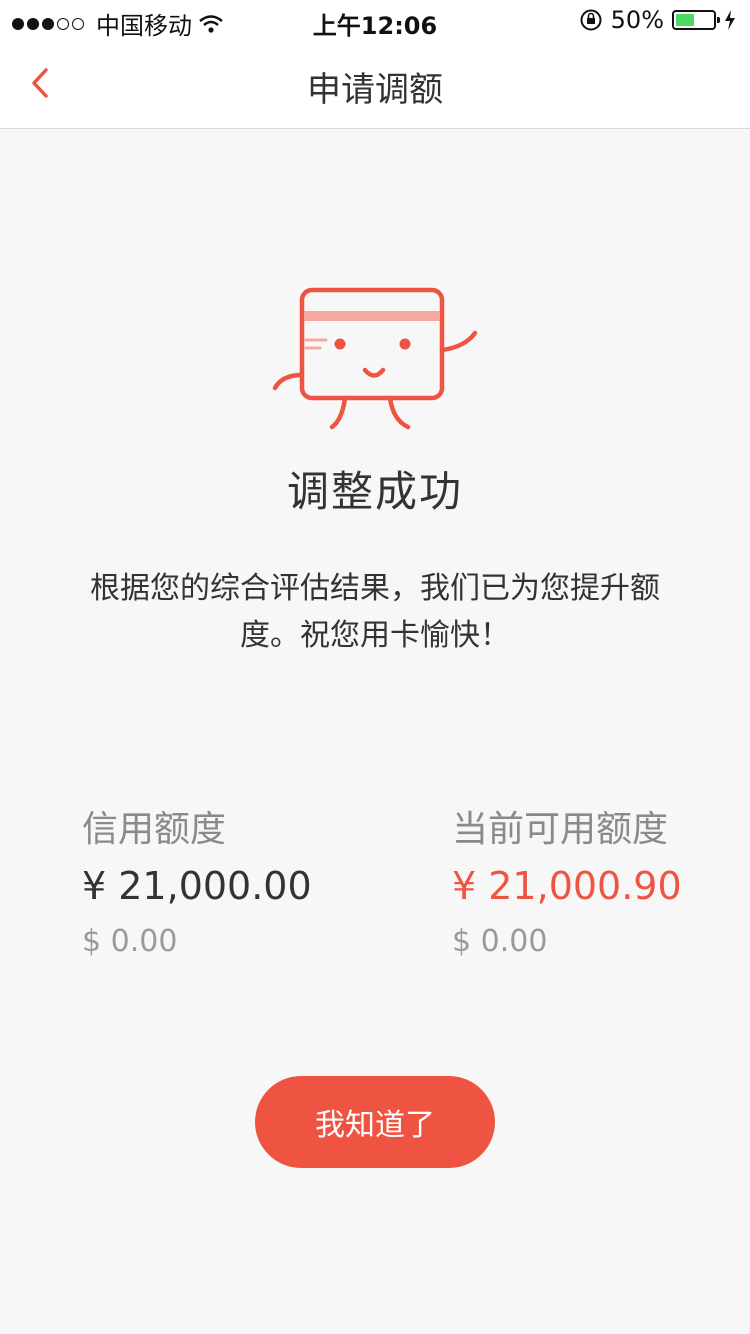  Describe the element at coordinates (500, 941) in the screenshot. I see `available-limit-usd: $ 0.00` at that location.